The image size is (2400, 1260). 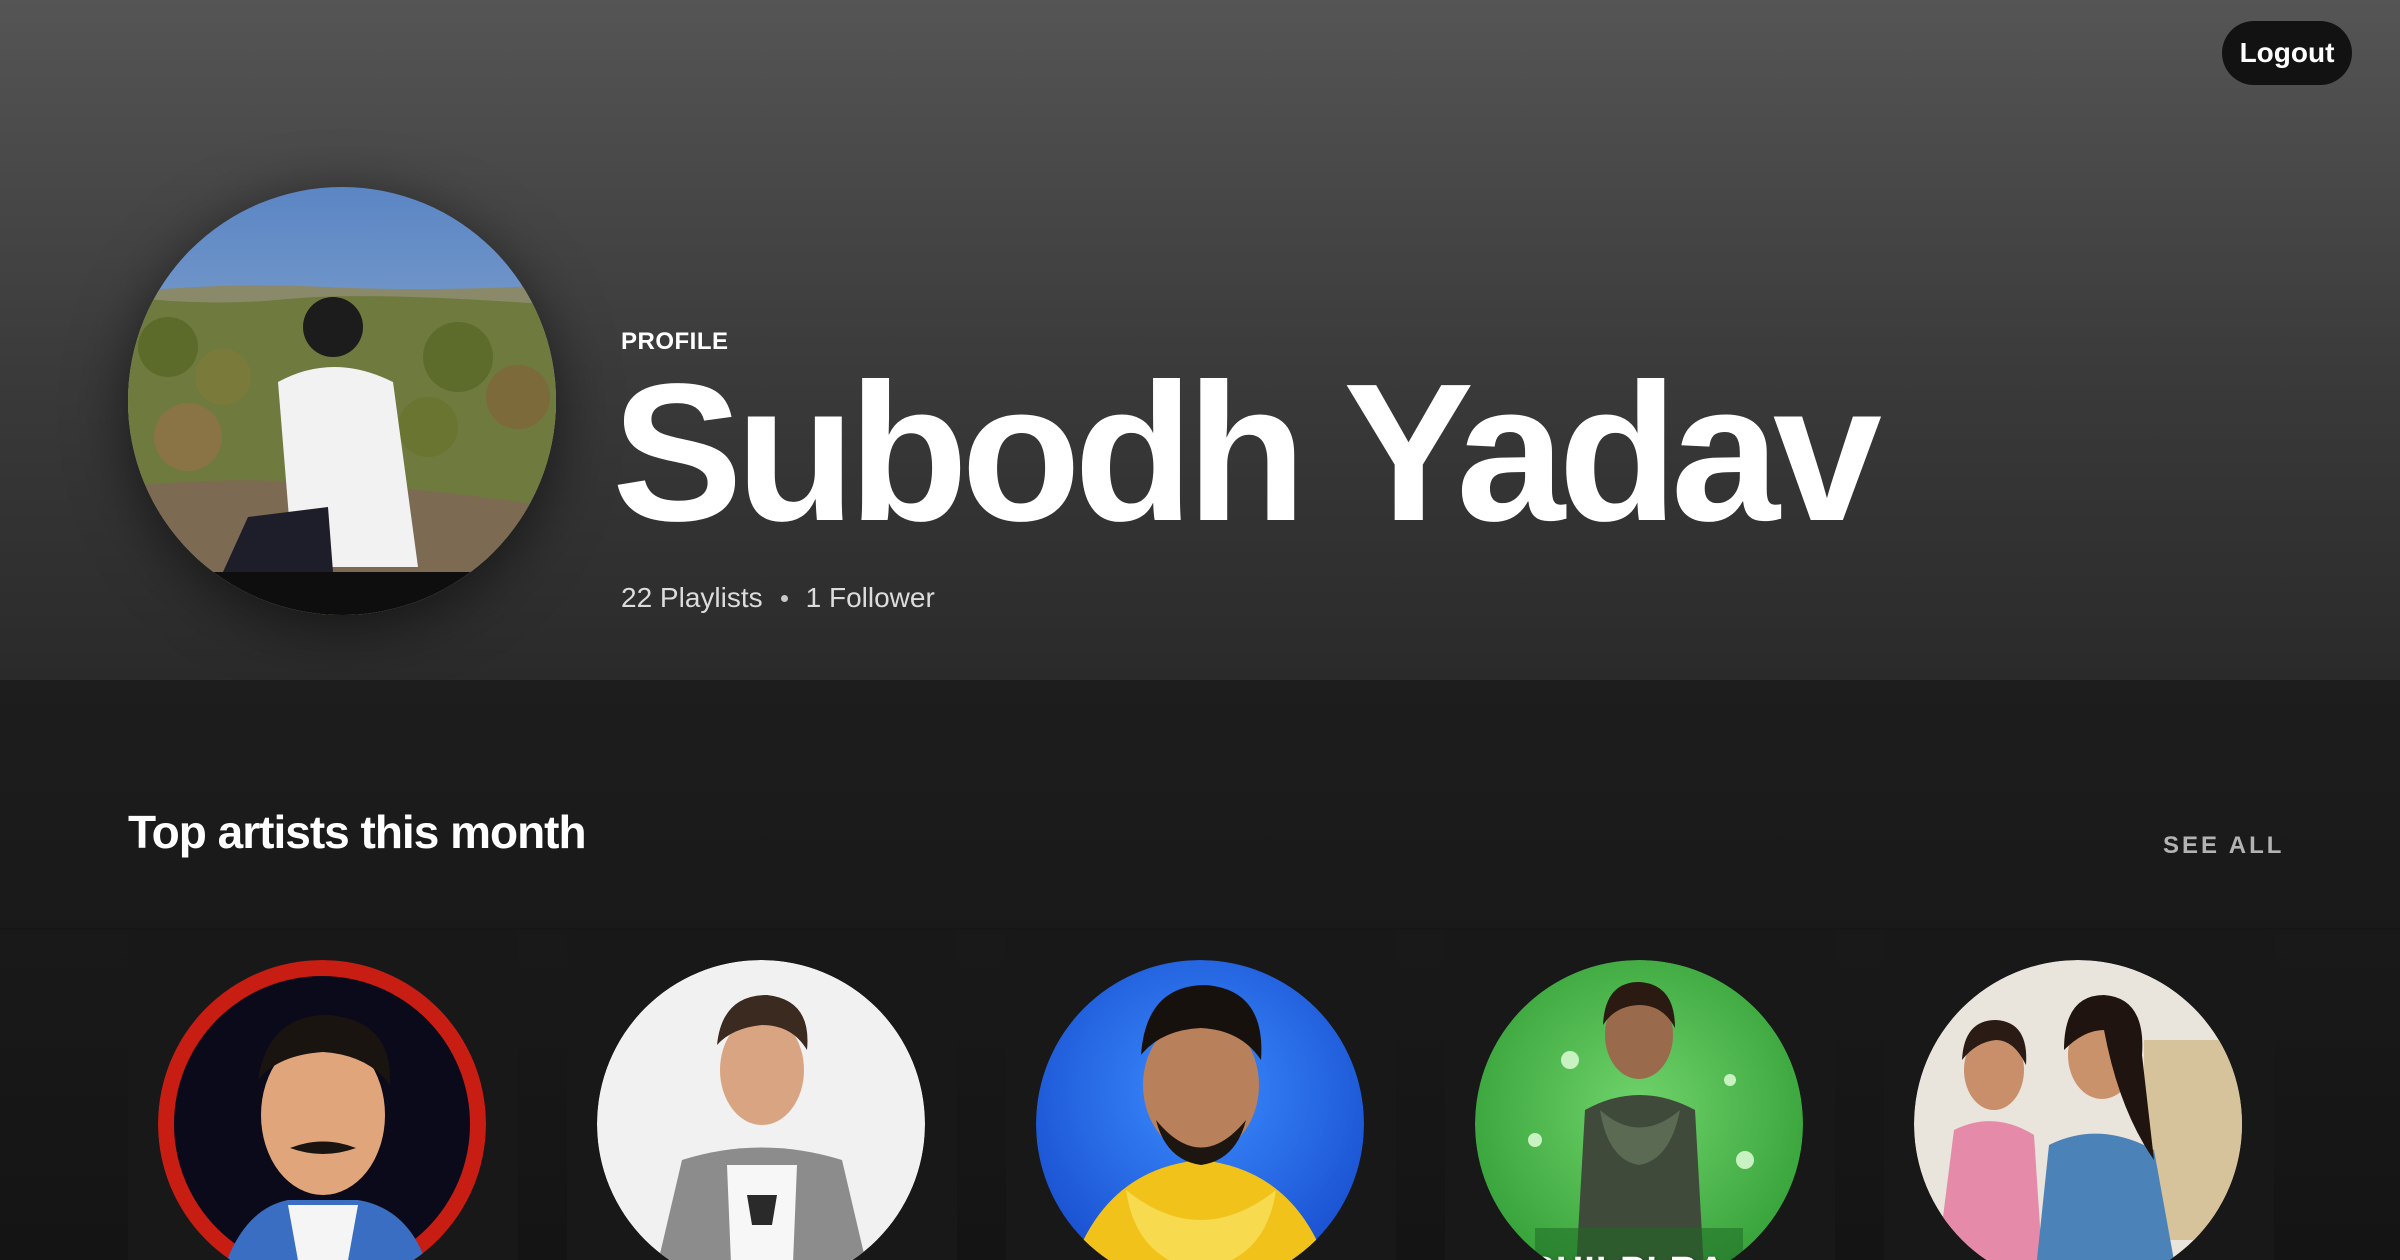 I want to click on logout-button: Logout, so click(x=2287, y=53).